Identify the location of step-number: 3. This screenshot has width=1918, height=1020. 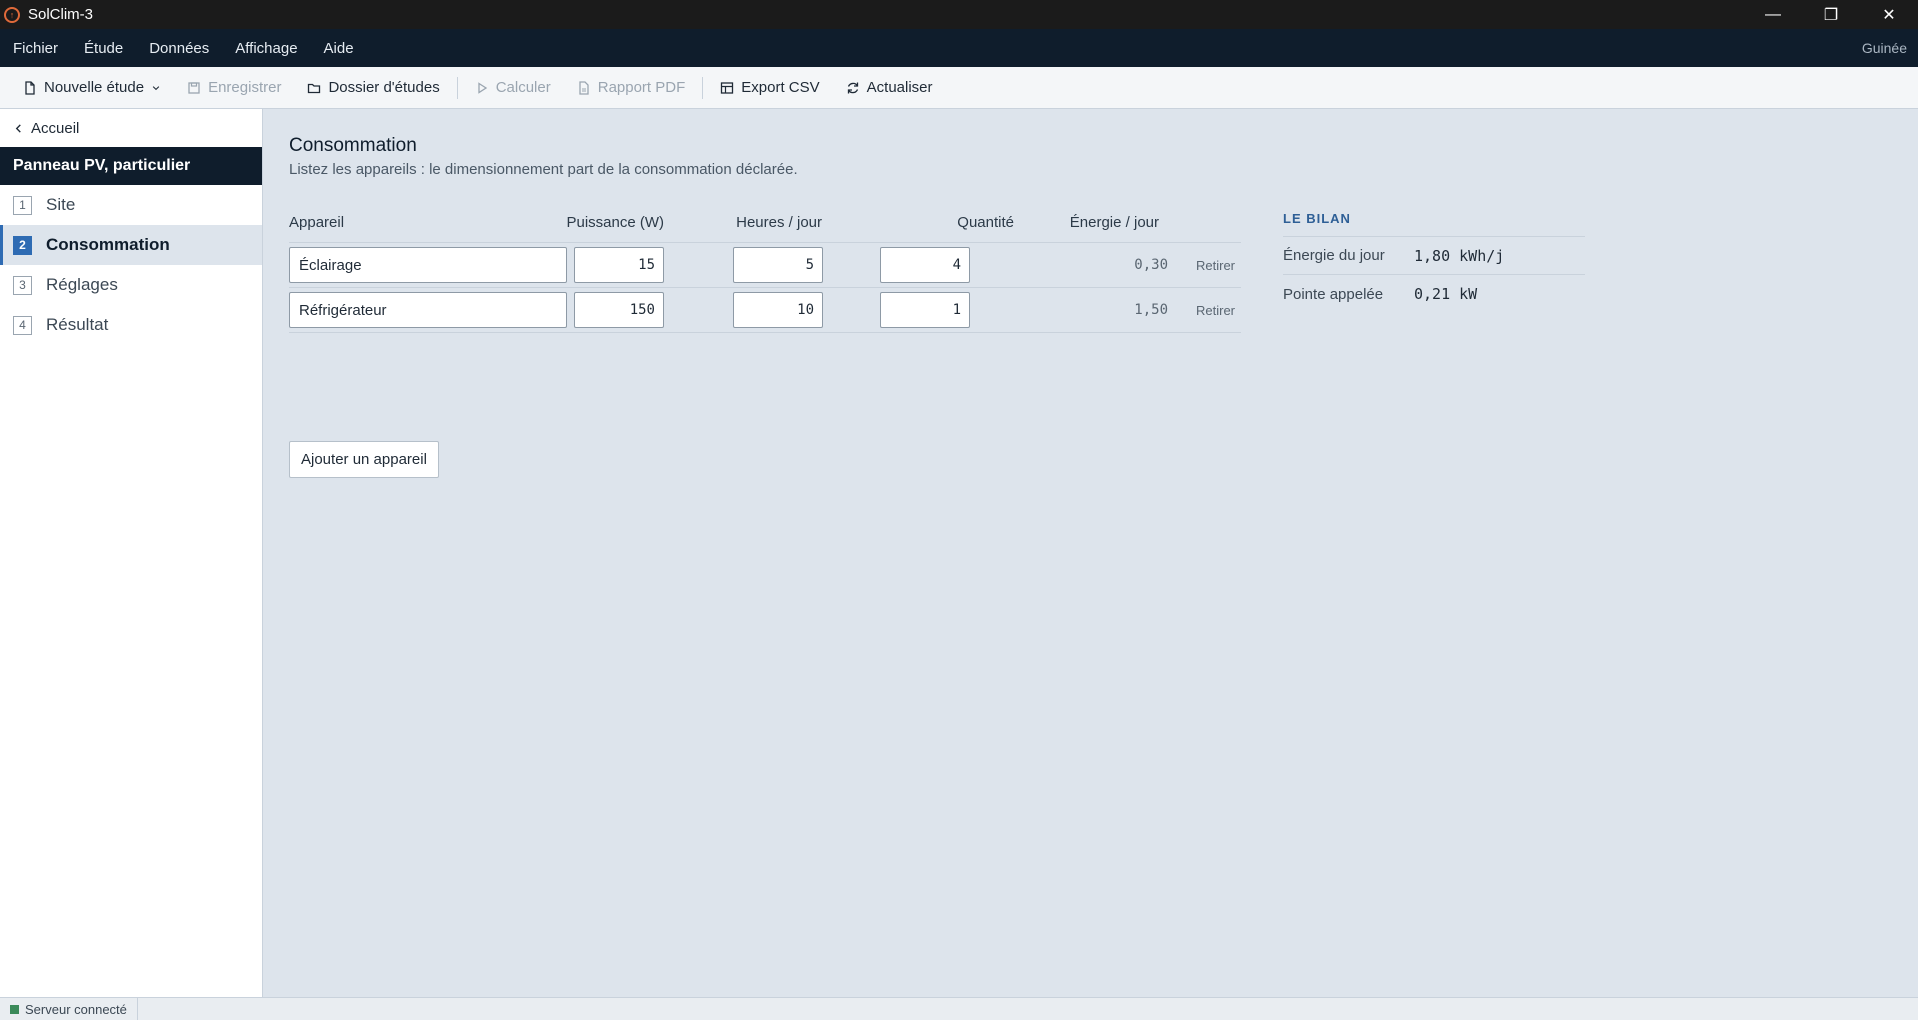
(22, 285).